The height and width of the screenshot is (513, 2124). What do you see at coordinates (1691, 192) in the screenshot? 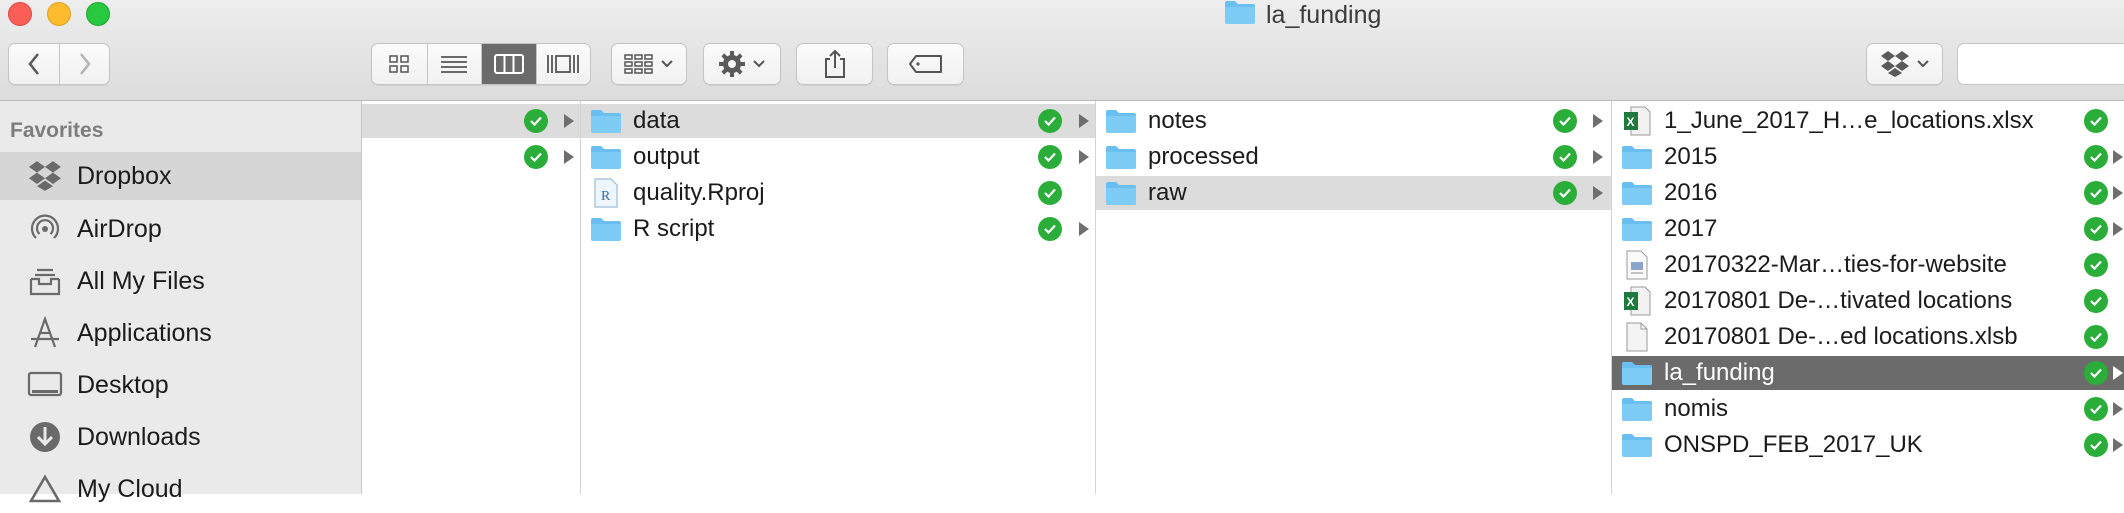
I see `file-name: 2016` at bounding box center [1691, 192].